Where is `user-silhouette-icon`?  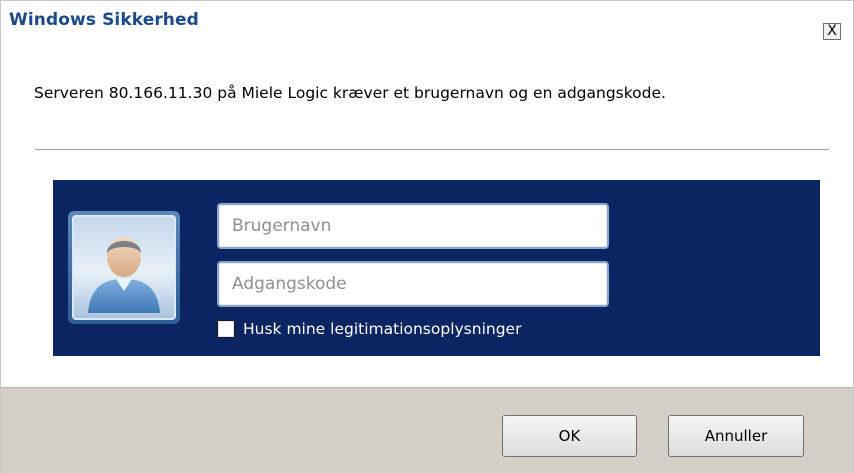 user-silhouette-icon is located at coordinates (124, 275).